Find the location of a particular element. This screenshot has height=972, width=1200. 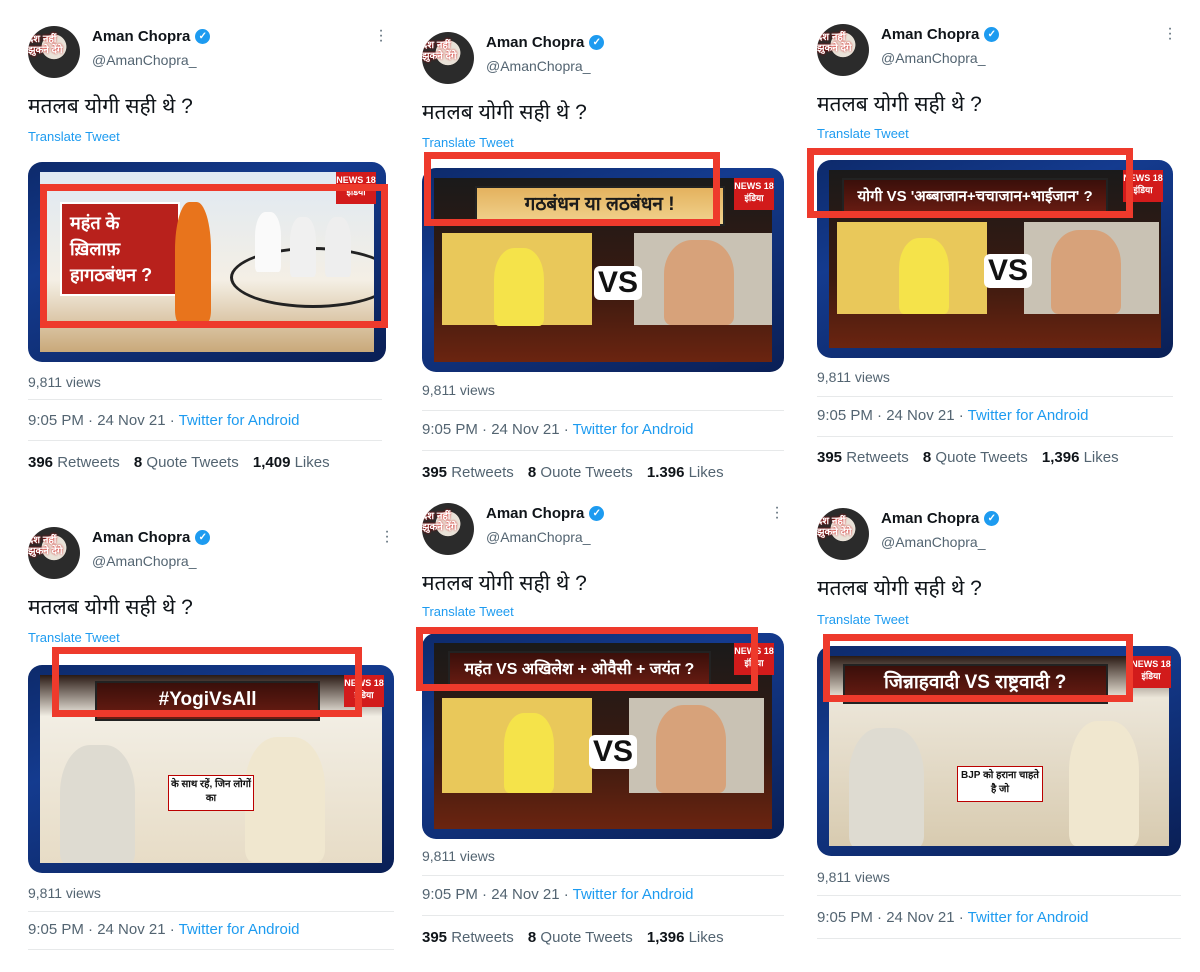

likes-stat: 1,409 Likes is located at coordinates (291, 462).